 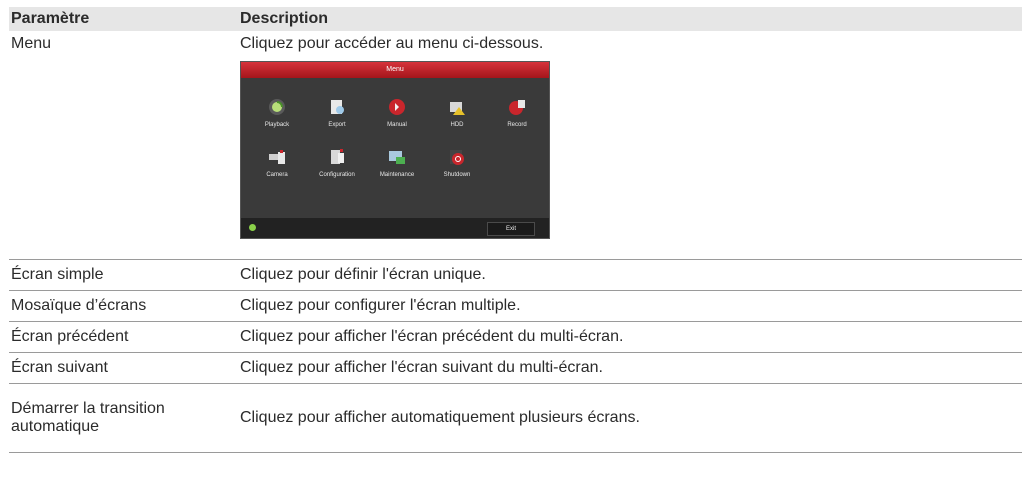 What do you see at coordinates (397, 175) in the screenshot?
I see `menu-item-label: Maintenance` at bounding box center [397, 175].